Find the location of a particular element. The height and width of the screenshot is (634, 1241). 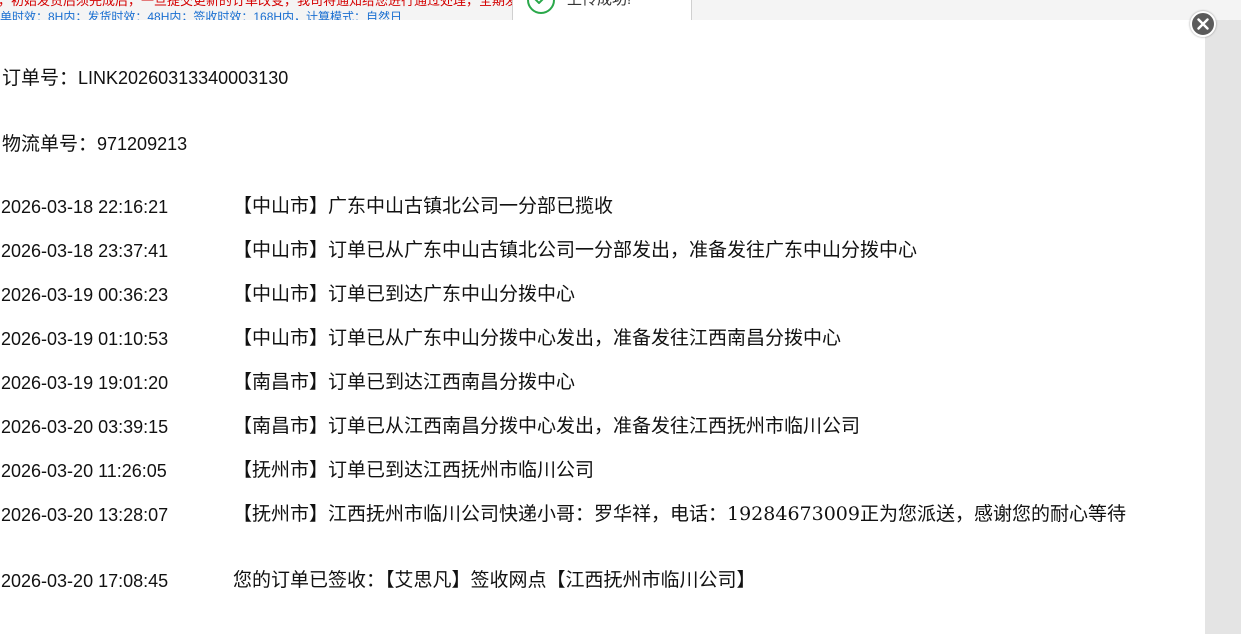

check-circle-icon is located at coordinates (541, 7).